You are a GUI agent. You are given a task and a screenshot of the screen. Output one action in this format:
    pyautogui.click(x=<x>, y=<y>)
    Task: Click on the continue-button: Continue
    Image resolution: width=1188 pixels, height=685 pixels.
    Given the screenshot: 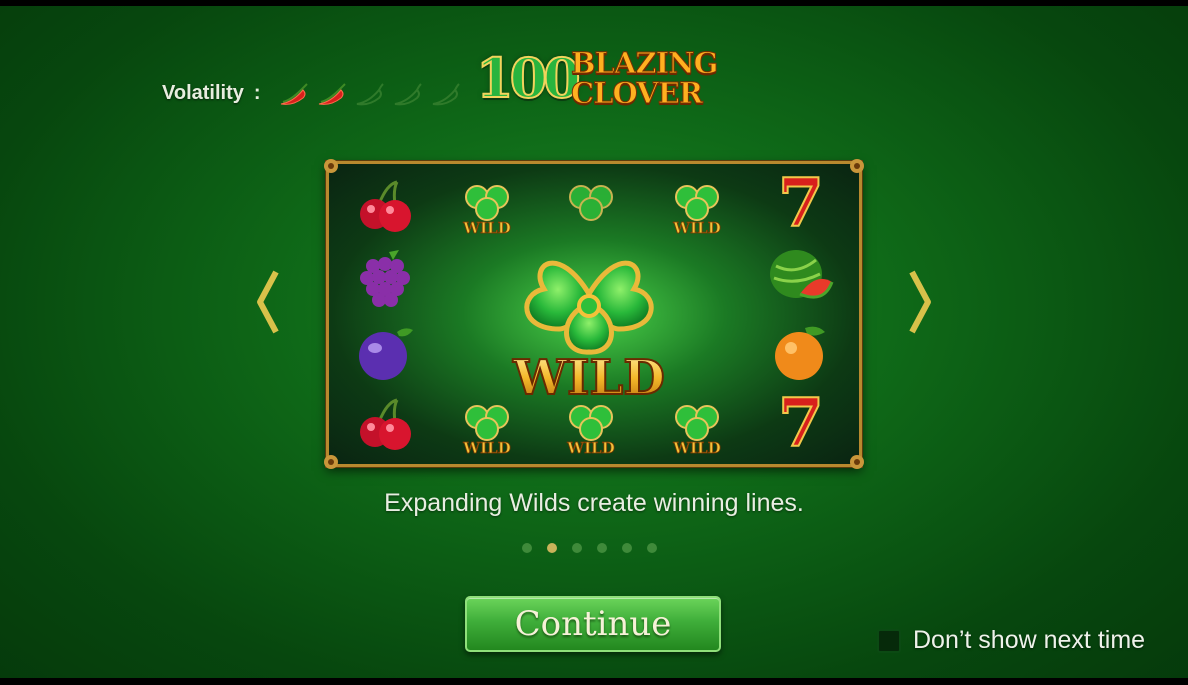 What is the action you would take?
    pyautogui.click(x=593, y=624)
    